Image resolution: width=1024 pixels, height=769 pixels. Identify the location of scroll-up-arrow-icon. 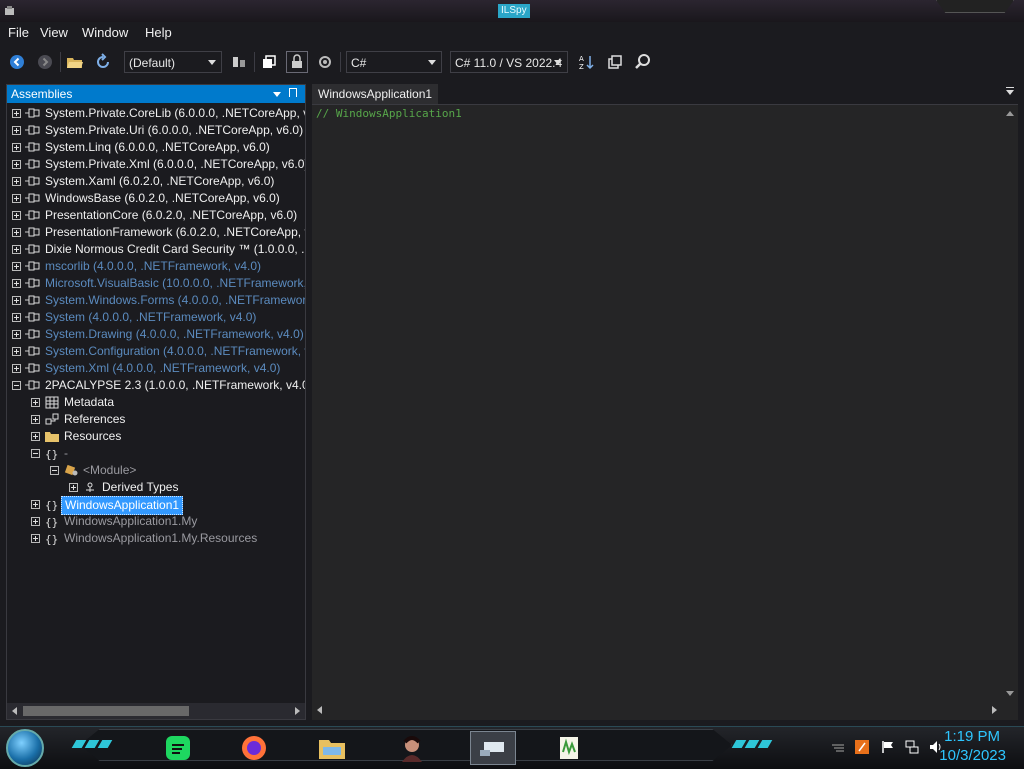
(1010, 113).